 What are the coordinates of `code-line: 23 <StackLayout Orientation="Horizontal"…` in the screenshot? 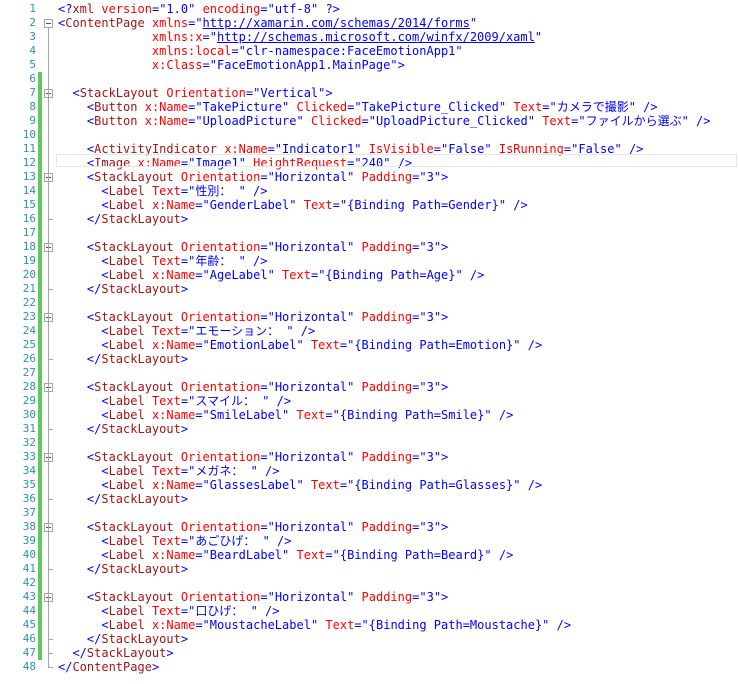 It's located at (369, 317).